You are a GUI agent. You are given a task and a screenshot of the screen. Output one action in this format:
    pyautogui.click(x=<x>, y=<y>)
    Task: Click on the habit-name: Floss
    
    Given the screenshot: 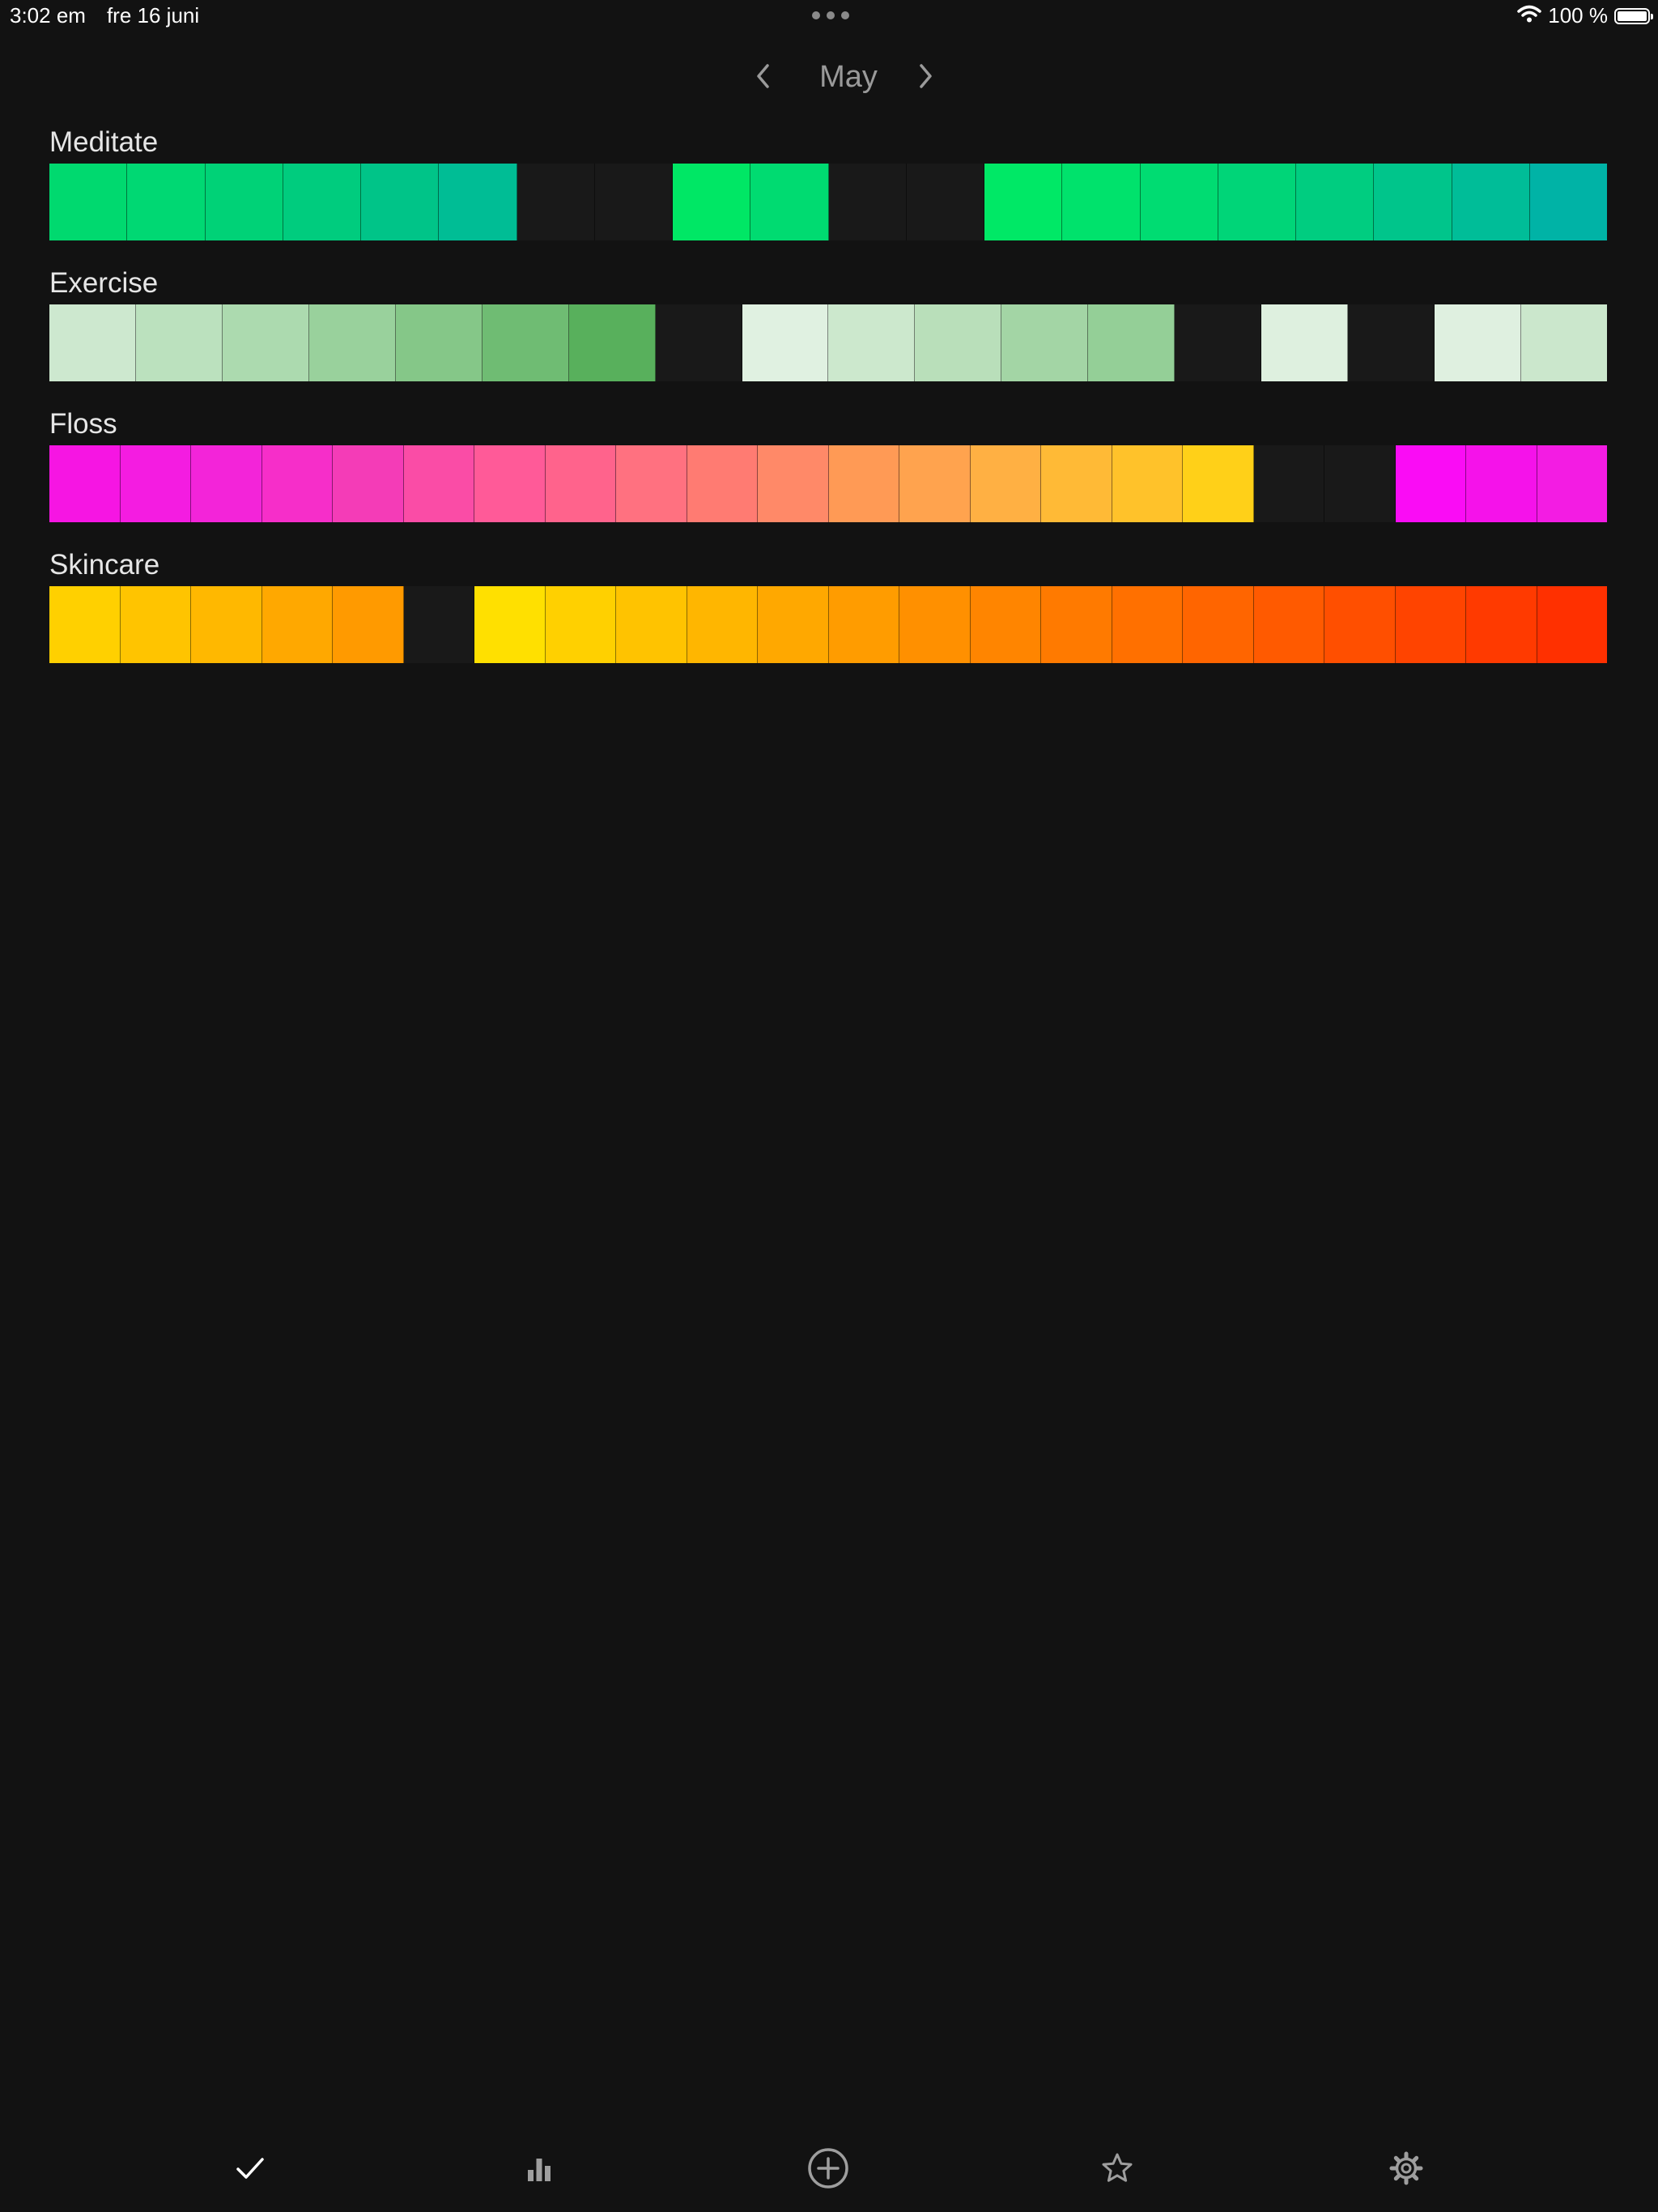 What is the action you would take?
    pyautogui.click(x=83, y=424)
    